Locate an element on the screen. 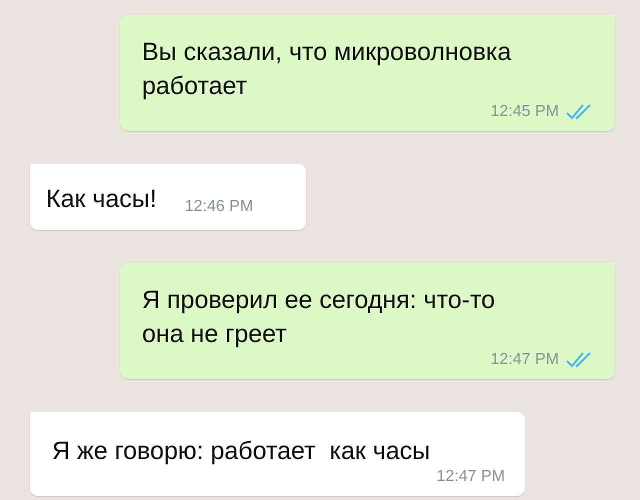 The width and height of the screenshot is (640, 500). message-text: Как часы! is located at coordinates (101, 199).